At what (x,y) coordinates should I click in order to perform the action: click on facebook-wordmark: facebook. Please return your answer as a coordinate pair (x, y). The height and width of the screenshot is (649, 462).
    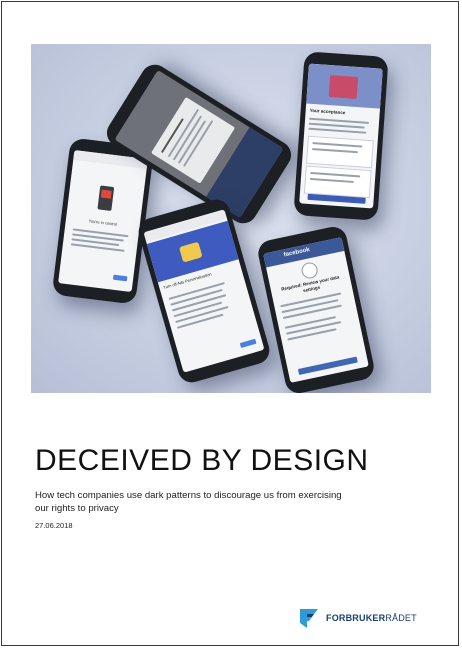
    Looking at the image, I should click on (297, 253).